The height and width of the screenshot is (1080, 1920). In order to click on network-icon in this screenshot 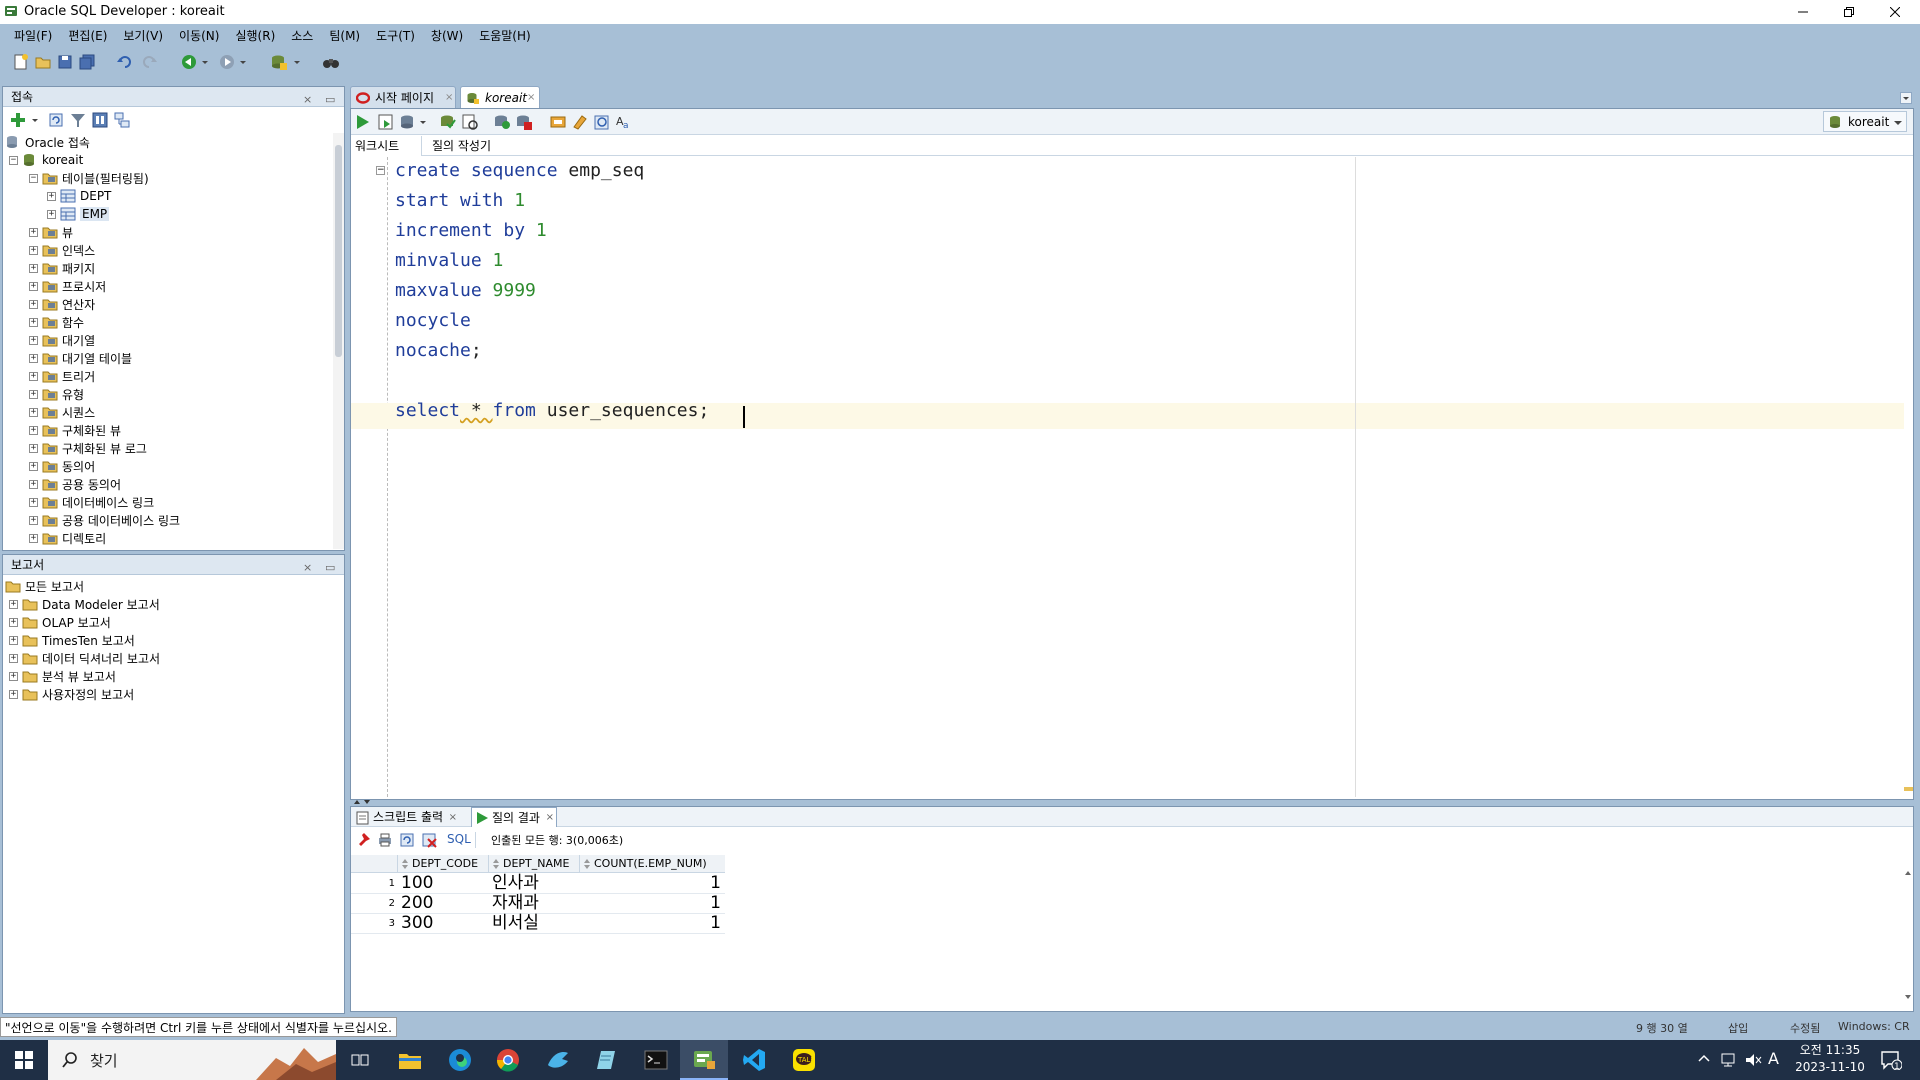, I will do `click(1729, 1060)`.